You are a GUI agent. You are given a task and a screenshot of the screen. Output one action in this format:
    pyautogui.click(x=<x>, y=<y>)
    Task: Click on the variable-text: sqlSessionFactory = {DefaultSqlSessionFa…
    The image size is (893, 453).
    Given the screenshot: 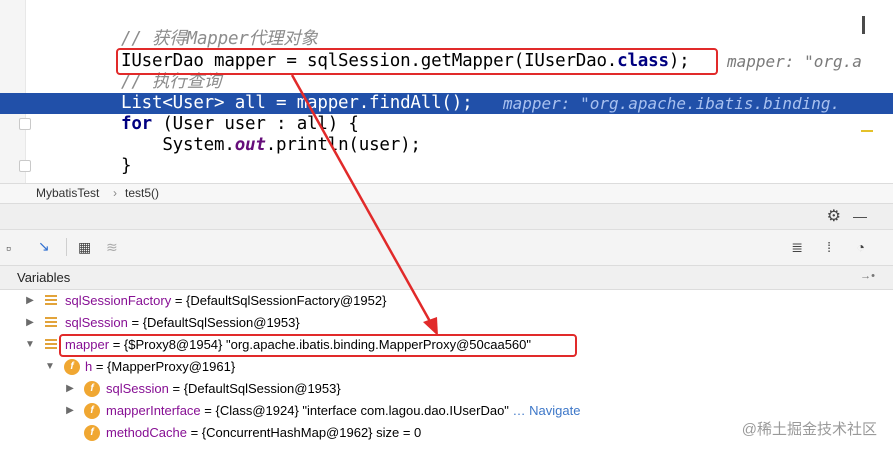 What is the action you would take?
    pyautogui.click(x=226, y=300)
    